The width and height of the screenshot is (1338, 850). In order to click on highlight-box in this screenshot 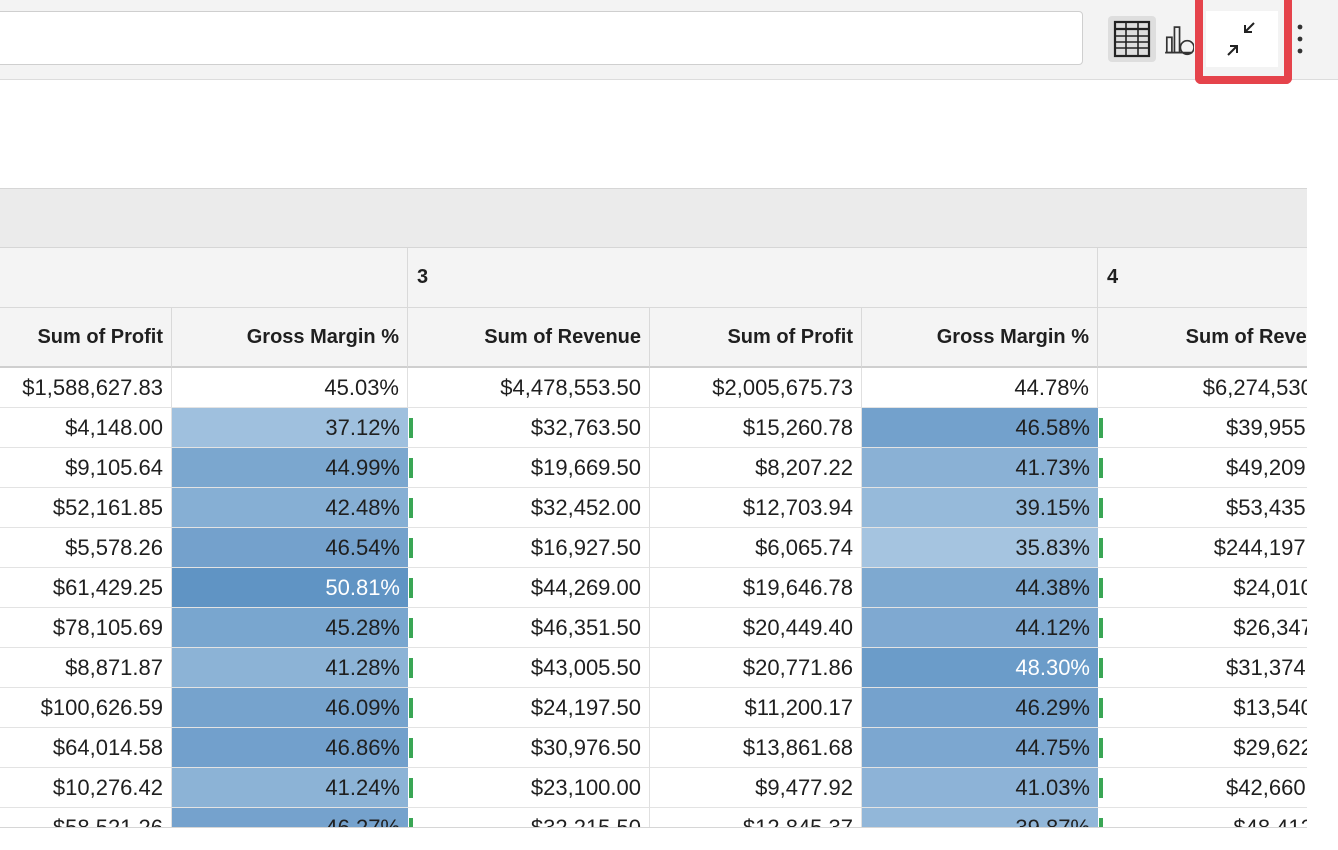, I will do `click(1243, 42)`.